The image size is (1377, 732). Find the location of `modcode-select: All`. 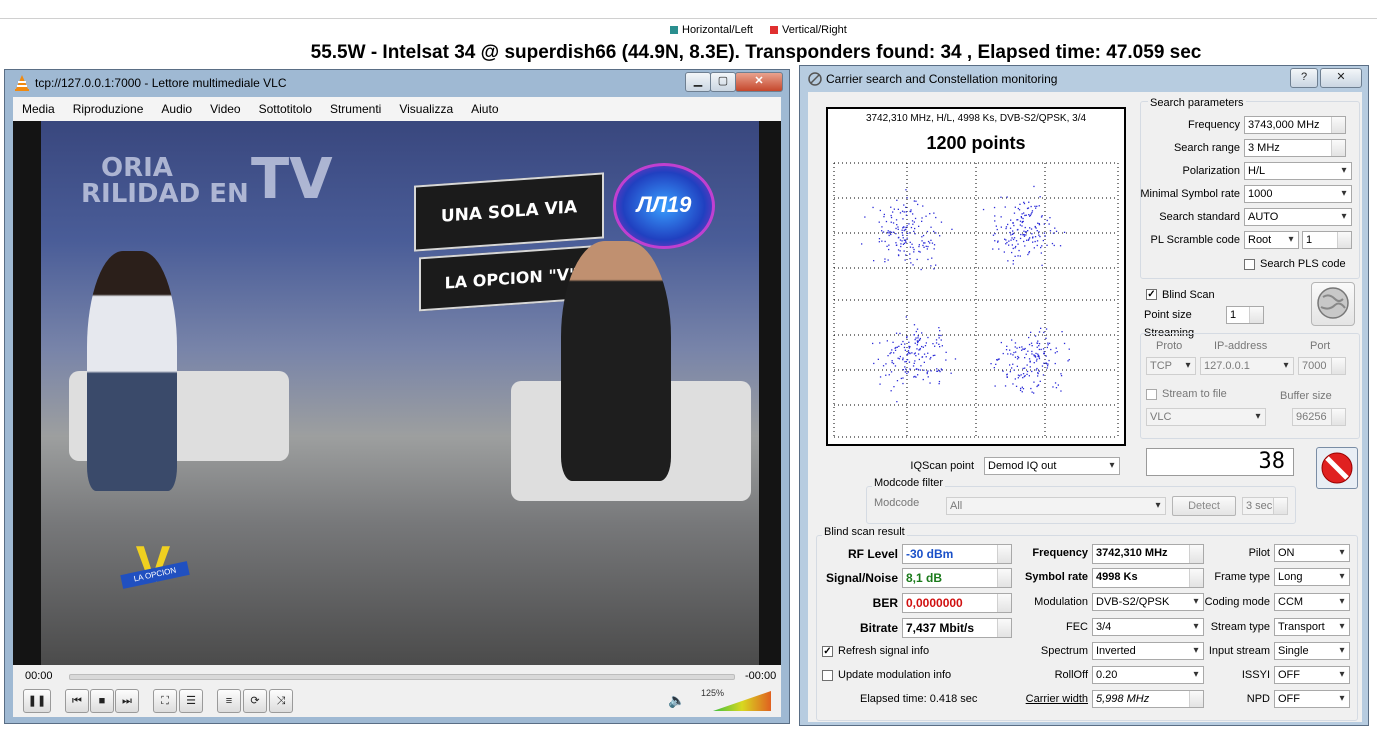

modcode-select: All is located at coordinates (1056, 506).